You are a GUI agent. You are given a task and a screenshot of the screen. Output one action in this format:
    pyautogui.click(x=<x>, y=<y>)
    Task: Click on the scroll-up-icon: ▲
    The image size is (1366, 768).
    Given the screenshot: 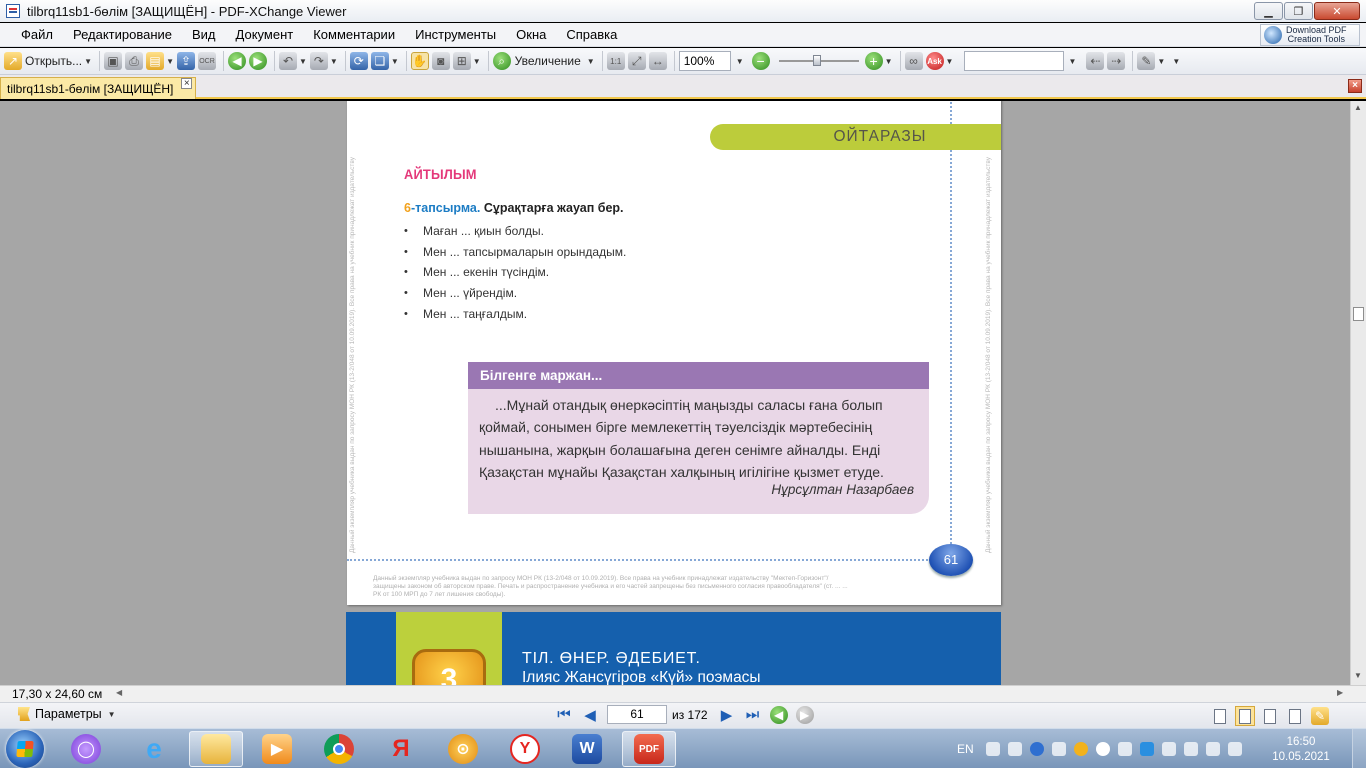 What is the action you would take?
    pyautogui.click(x=1358, y=107)
    